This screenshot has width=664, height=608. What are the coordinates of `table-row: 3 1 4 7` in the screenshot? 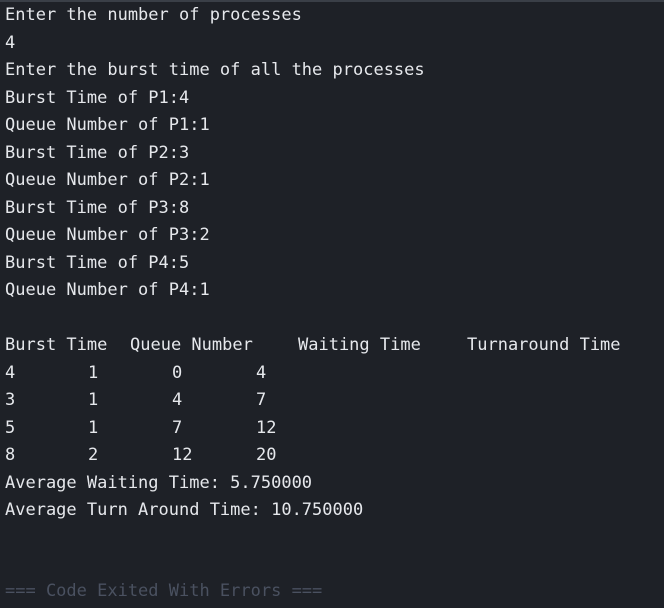 It's located at (334, 401).